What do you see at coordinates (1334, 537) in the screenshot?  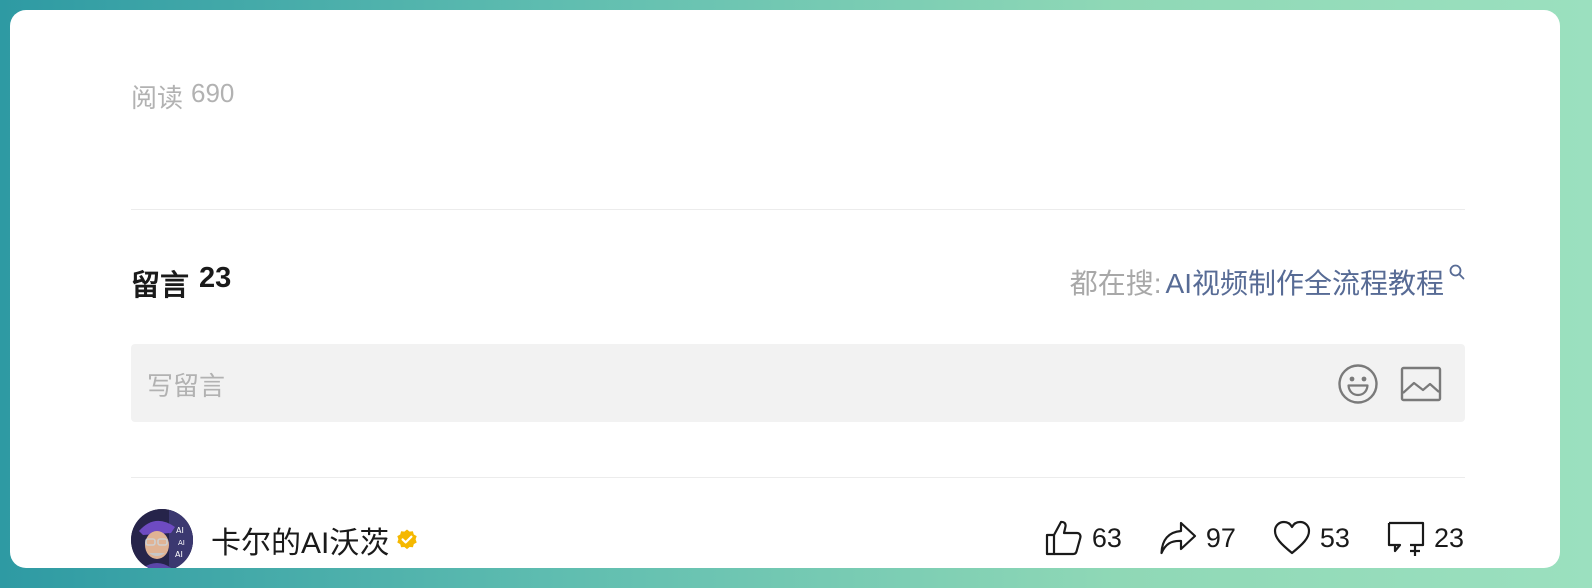 I see `favorite-count: 53` at bounding box center [1334, 537].